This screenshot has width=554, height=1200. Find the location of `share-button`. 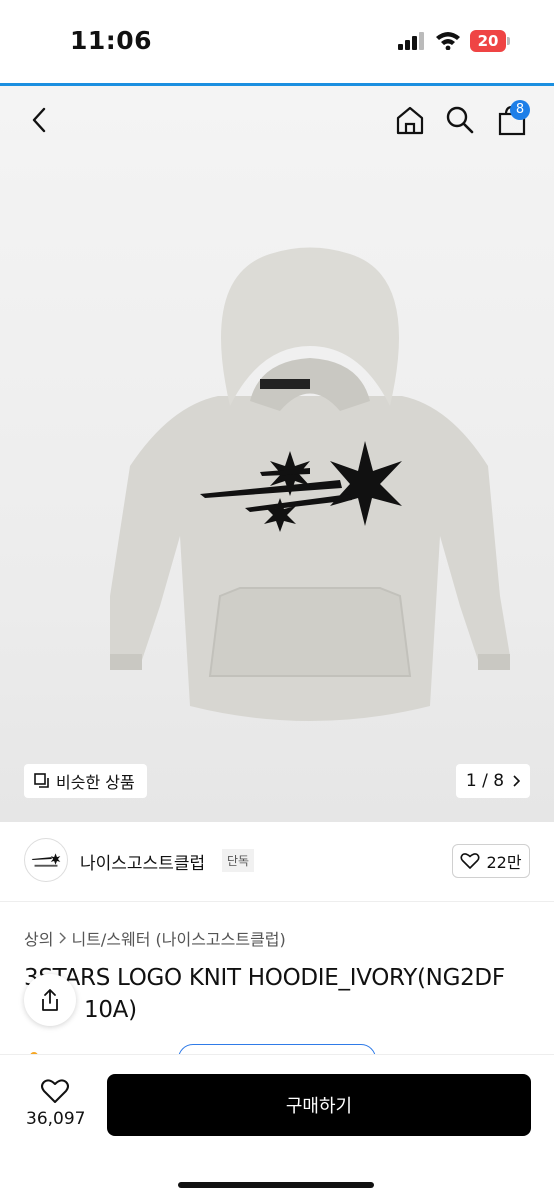

share-button is located at coordinates (50, 1000).